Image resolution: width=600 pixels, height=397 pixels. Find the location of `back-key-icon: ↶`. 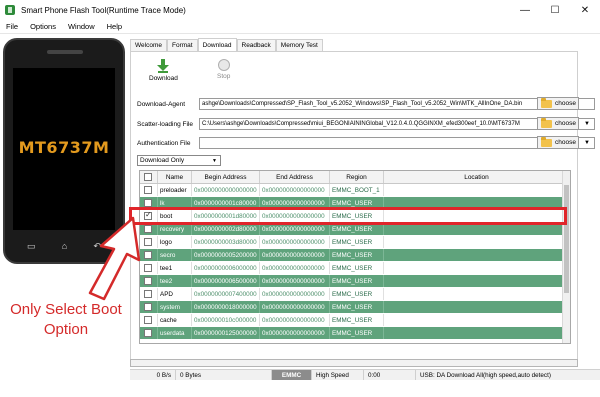

back-key-icon: ↶ is located at coordinates (97, 246).